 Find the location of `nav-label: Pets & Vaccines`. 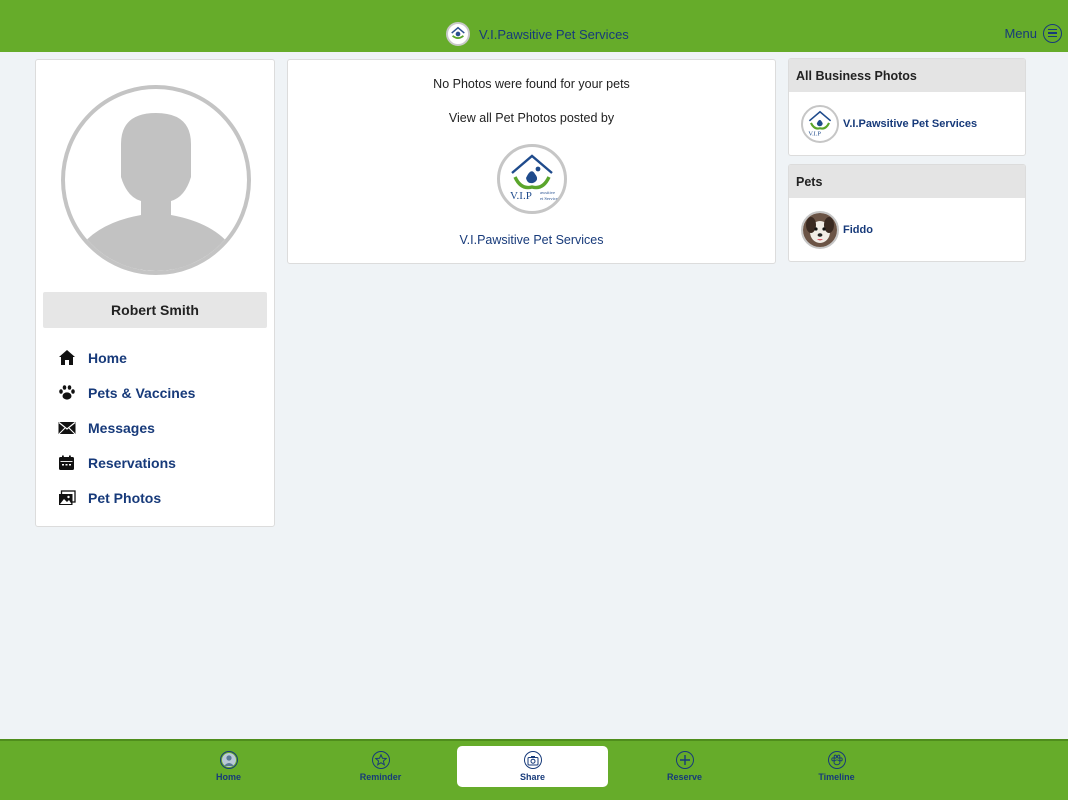

nav-label: Pets & Vaccines is located at coordinates (142, 392).